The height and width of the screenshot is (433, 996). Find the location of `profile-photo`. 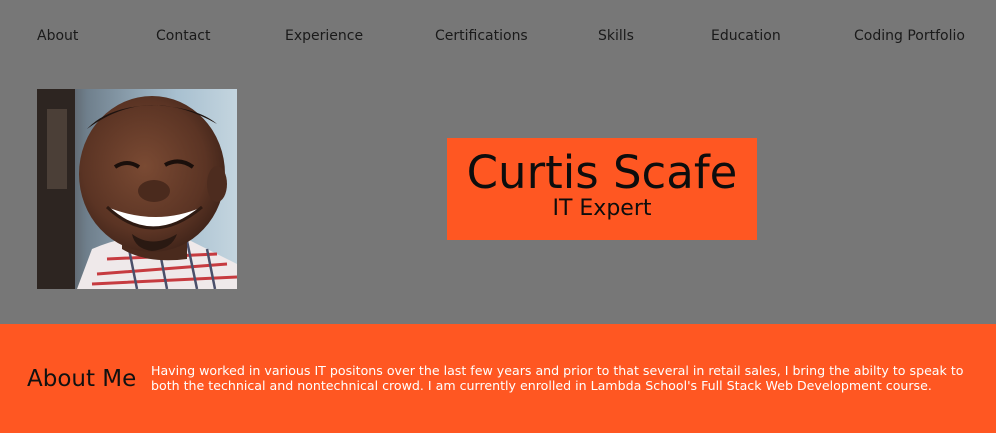

profile-photo is located at coordinates (137, 189).